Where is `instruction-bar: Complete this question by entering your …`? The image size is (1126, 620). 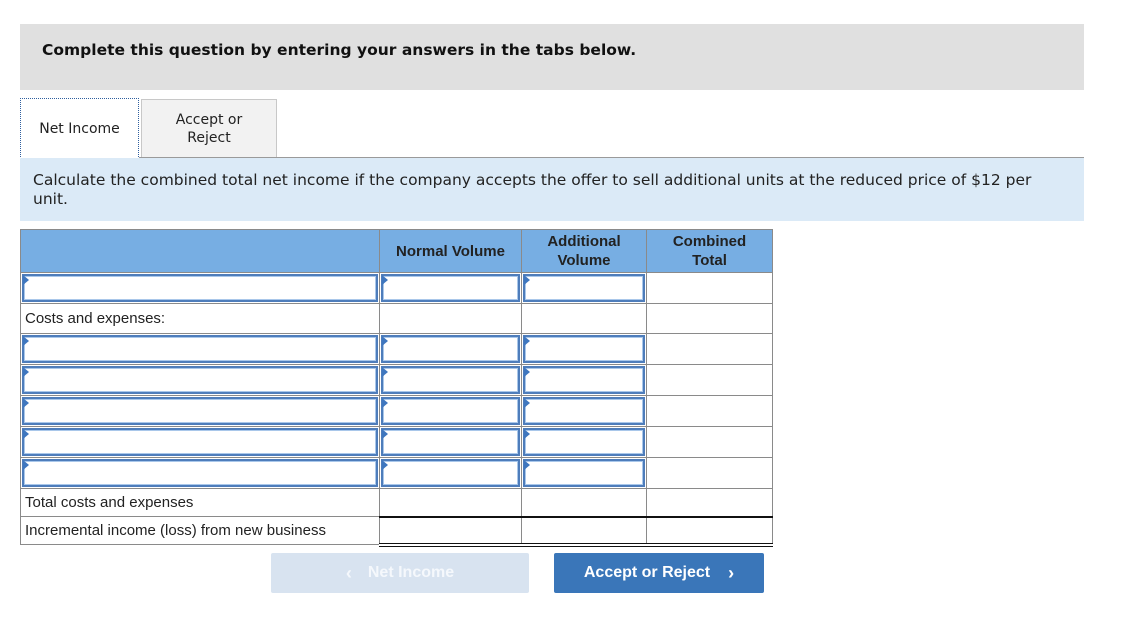
instruction-bar: Complete this question by entering your … is located at coordinates (552, 57).